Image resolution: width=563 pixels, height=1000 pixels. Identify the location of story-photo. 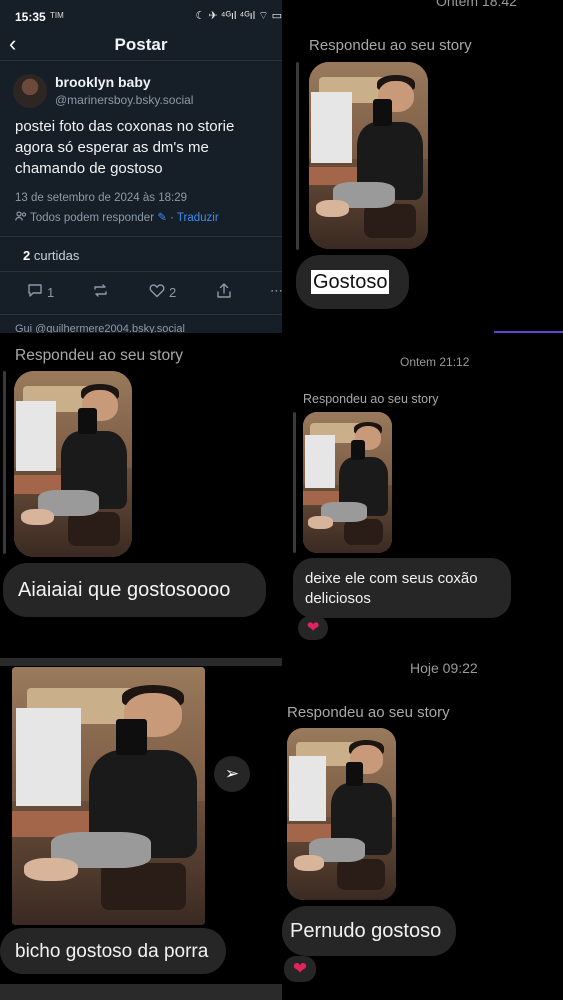
(108, 796).